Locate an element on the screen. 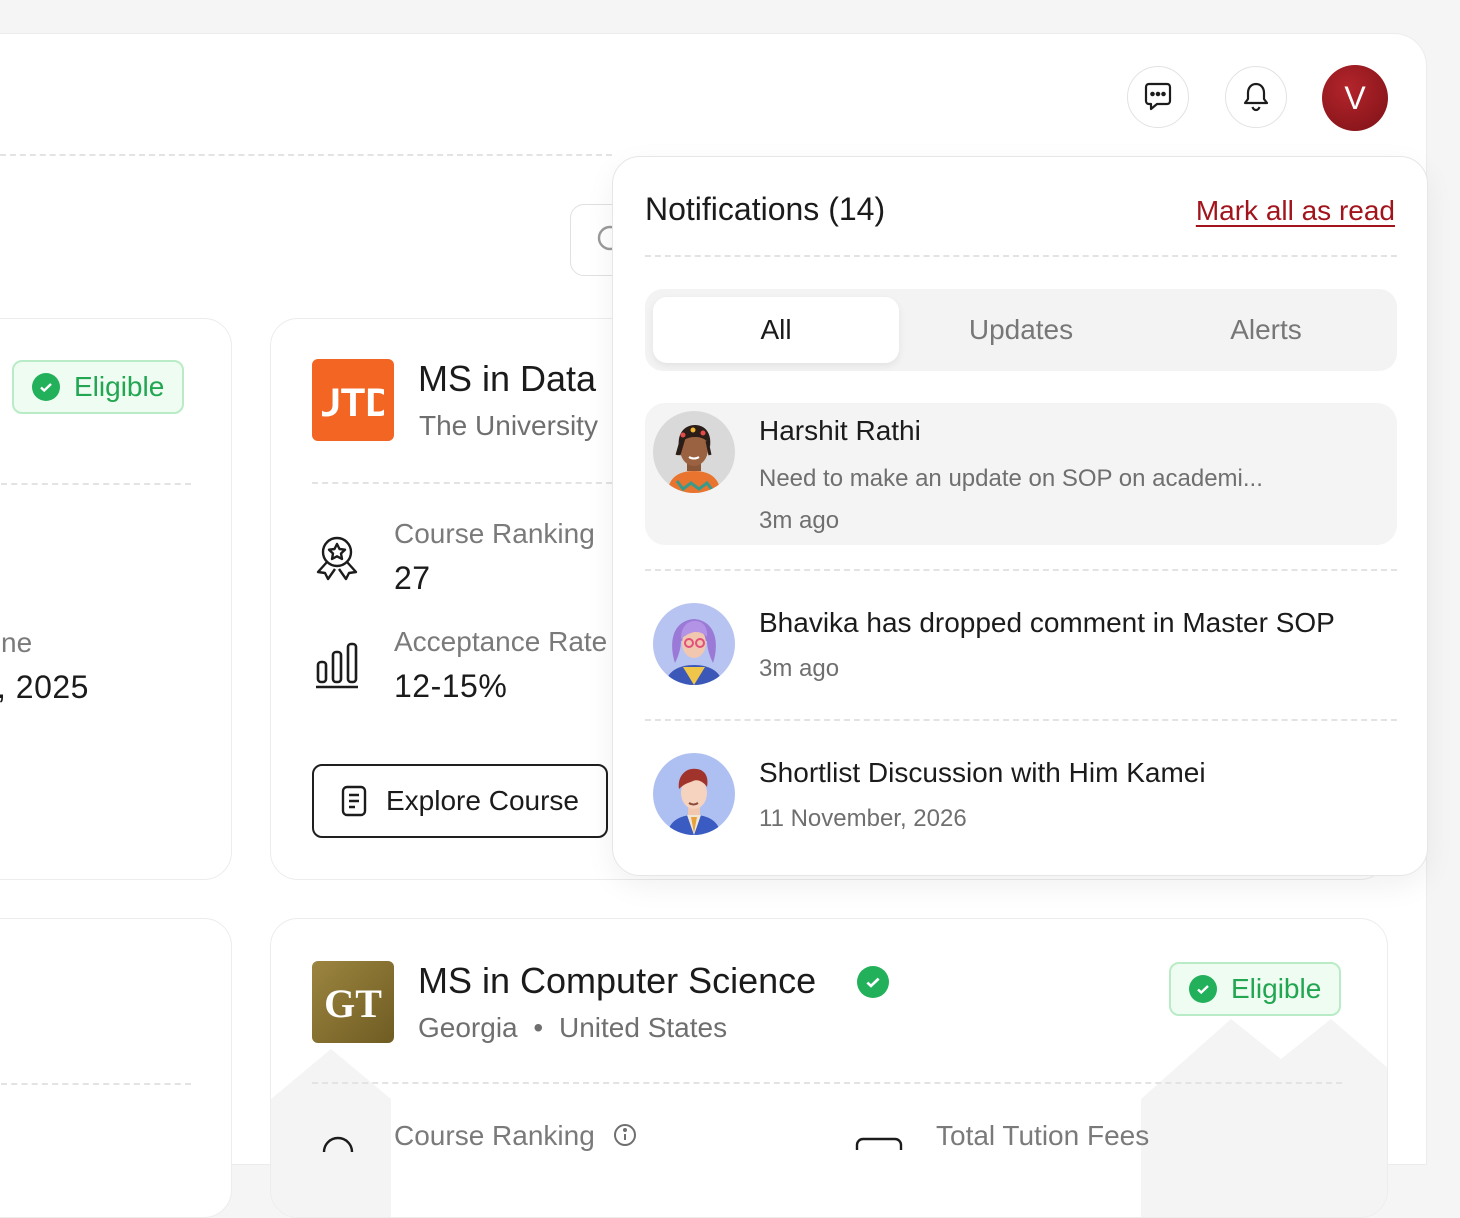 This screenshot has width=1460, height=1218. explore-course-button: Explore Course is located at coordinates (460, 801).